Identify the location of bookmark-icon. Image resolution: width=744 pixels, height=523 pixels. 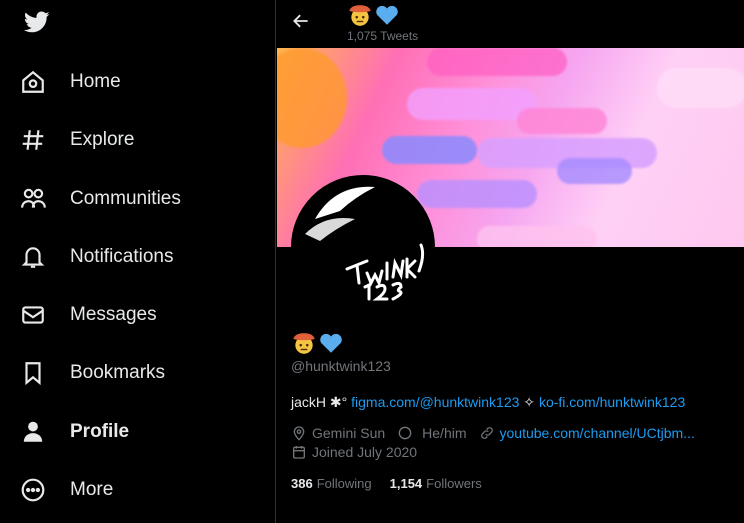
(37, 373).